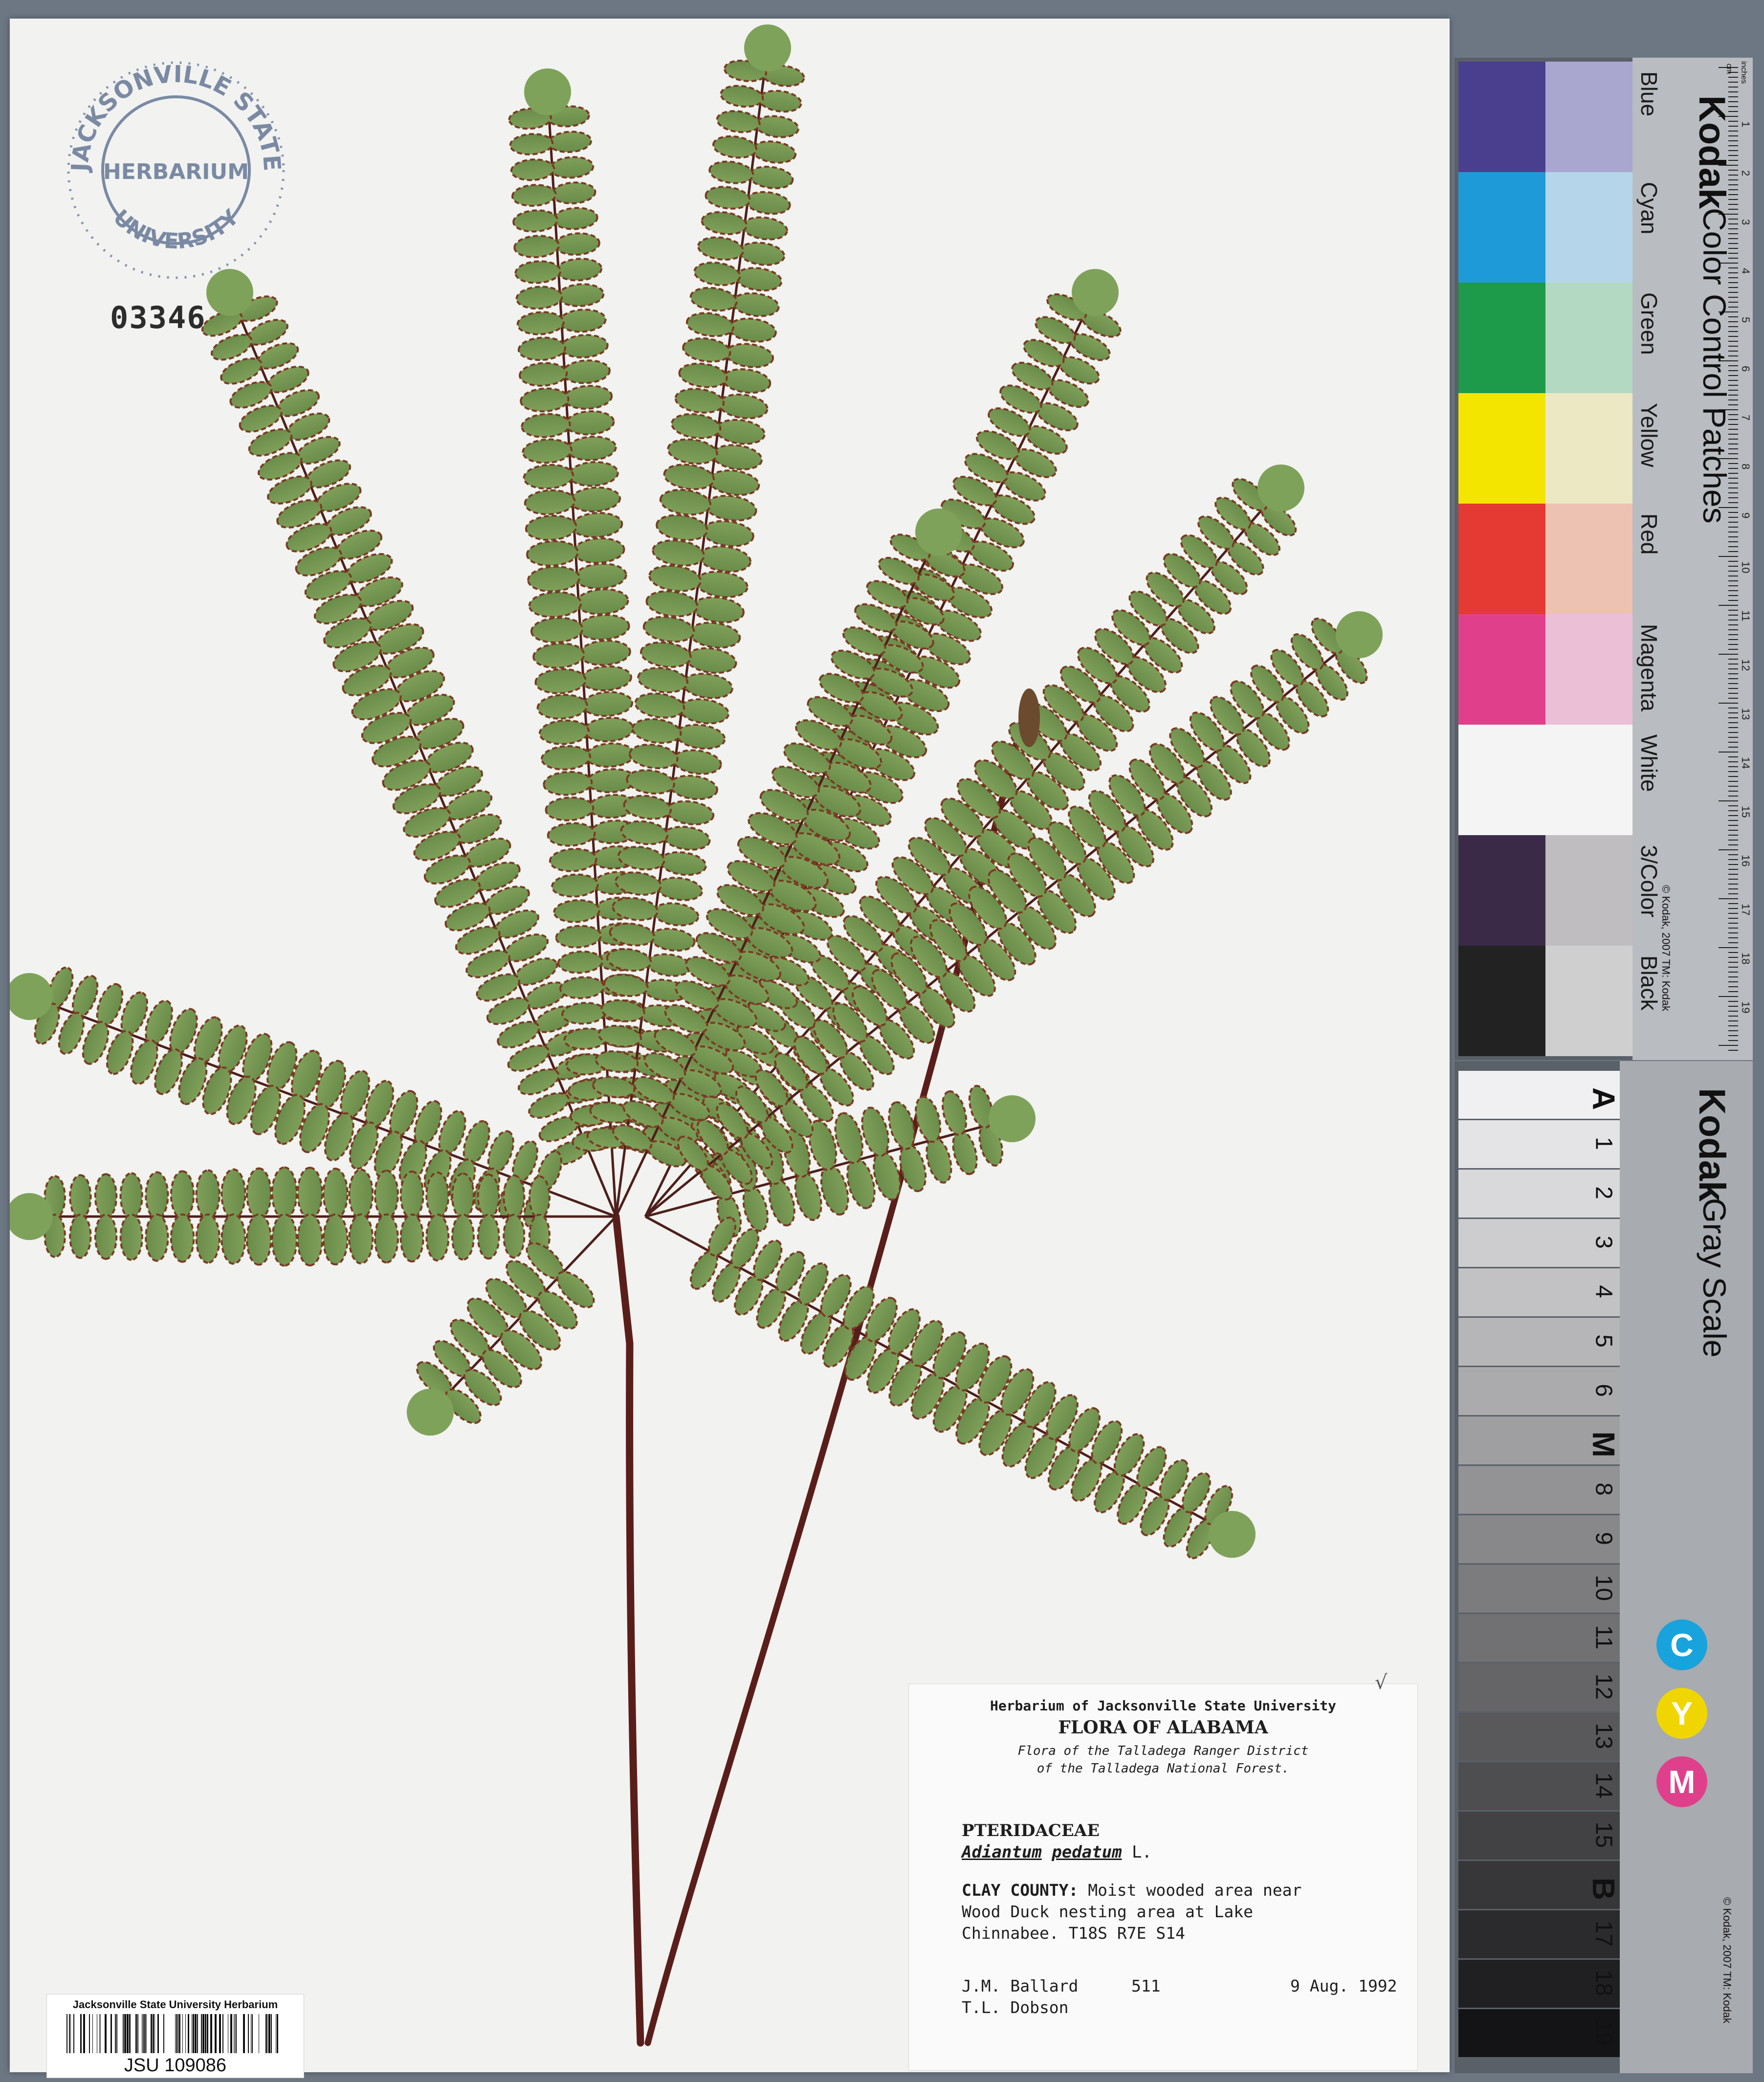 Image resolution: width=1764 pixels, height=2082 pixels. I want to click on gray-step-label: 3, so click(1603, 1242).